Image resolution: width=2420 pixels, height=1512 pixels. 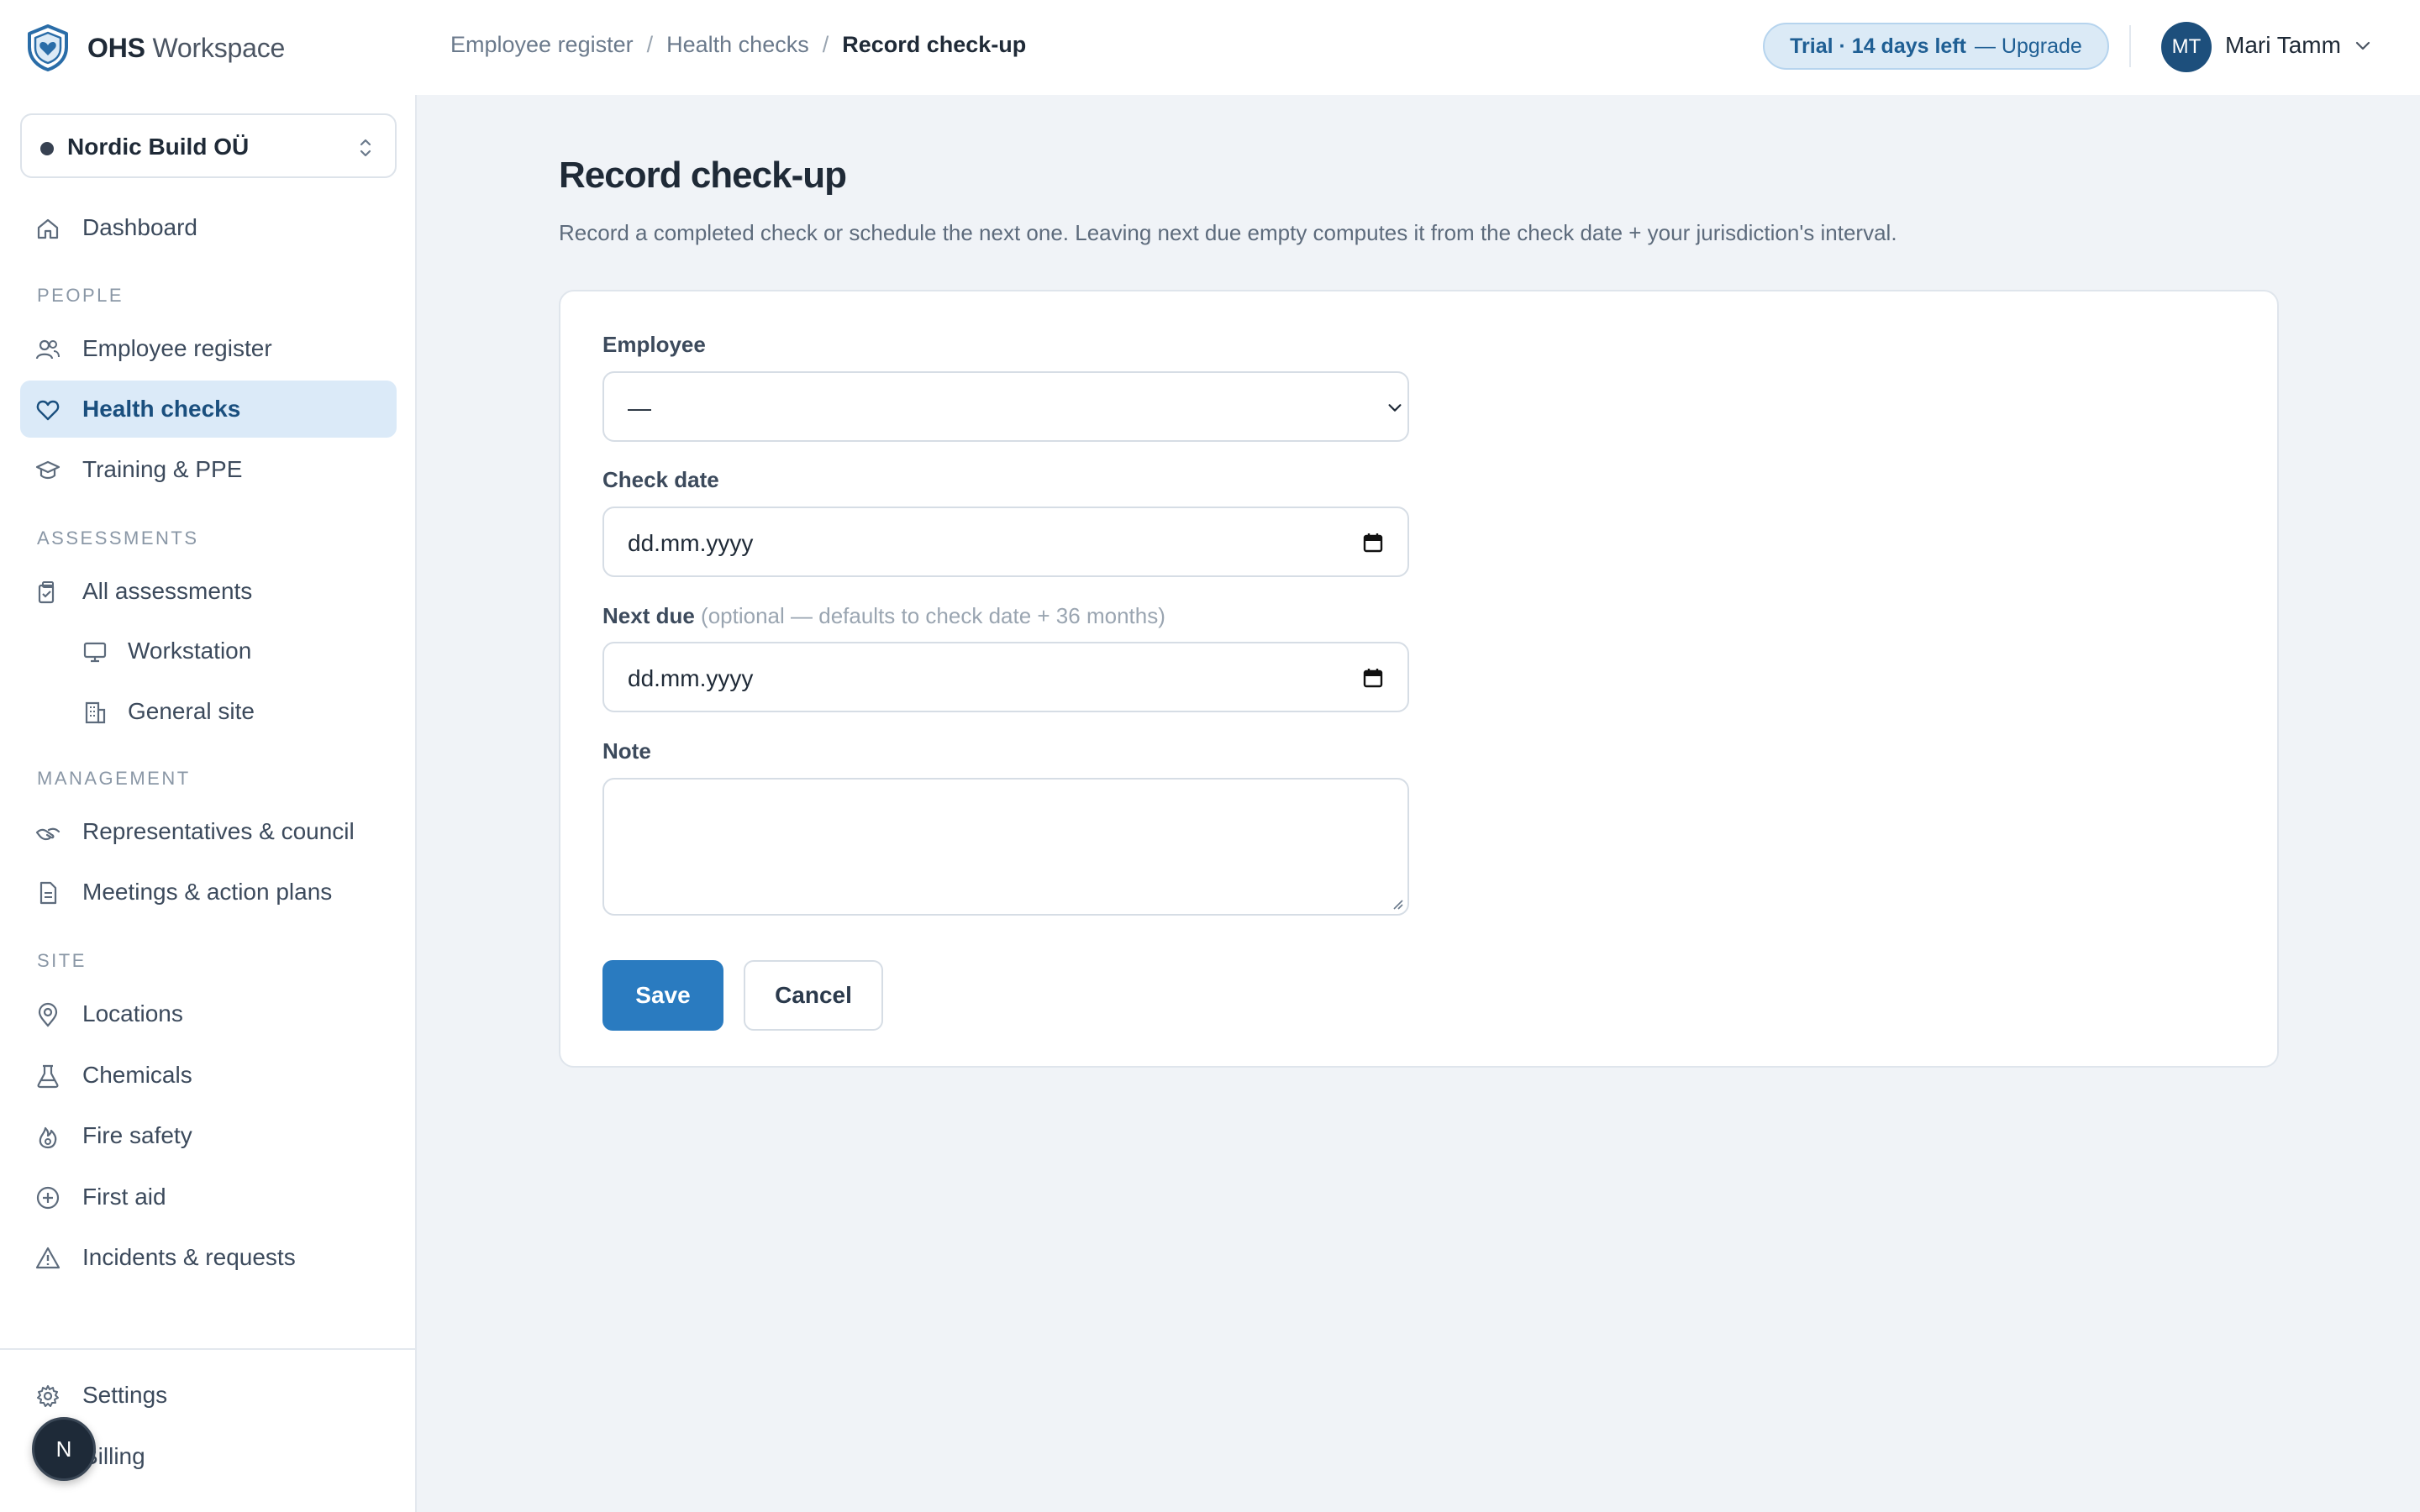 What do you see at coordinates (366, 148) in the screenshot?
I see `chevron-up-down-icon` at bounding box center [366, 148].